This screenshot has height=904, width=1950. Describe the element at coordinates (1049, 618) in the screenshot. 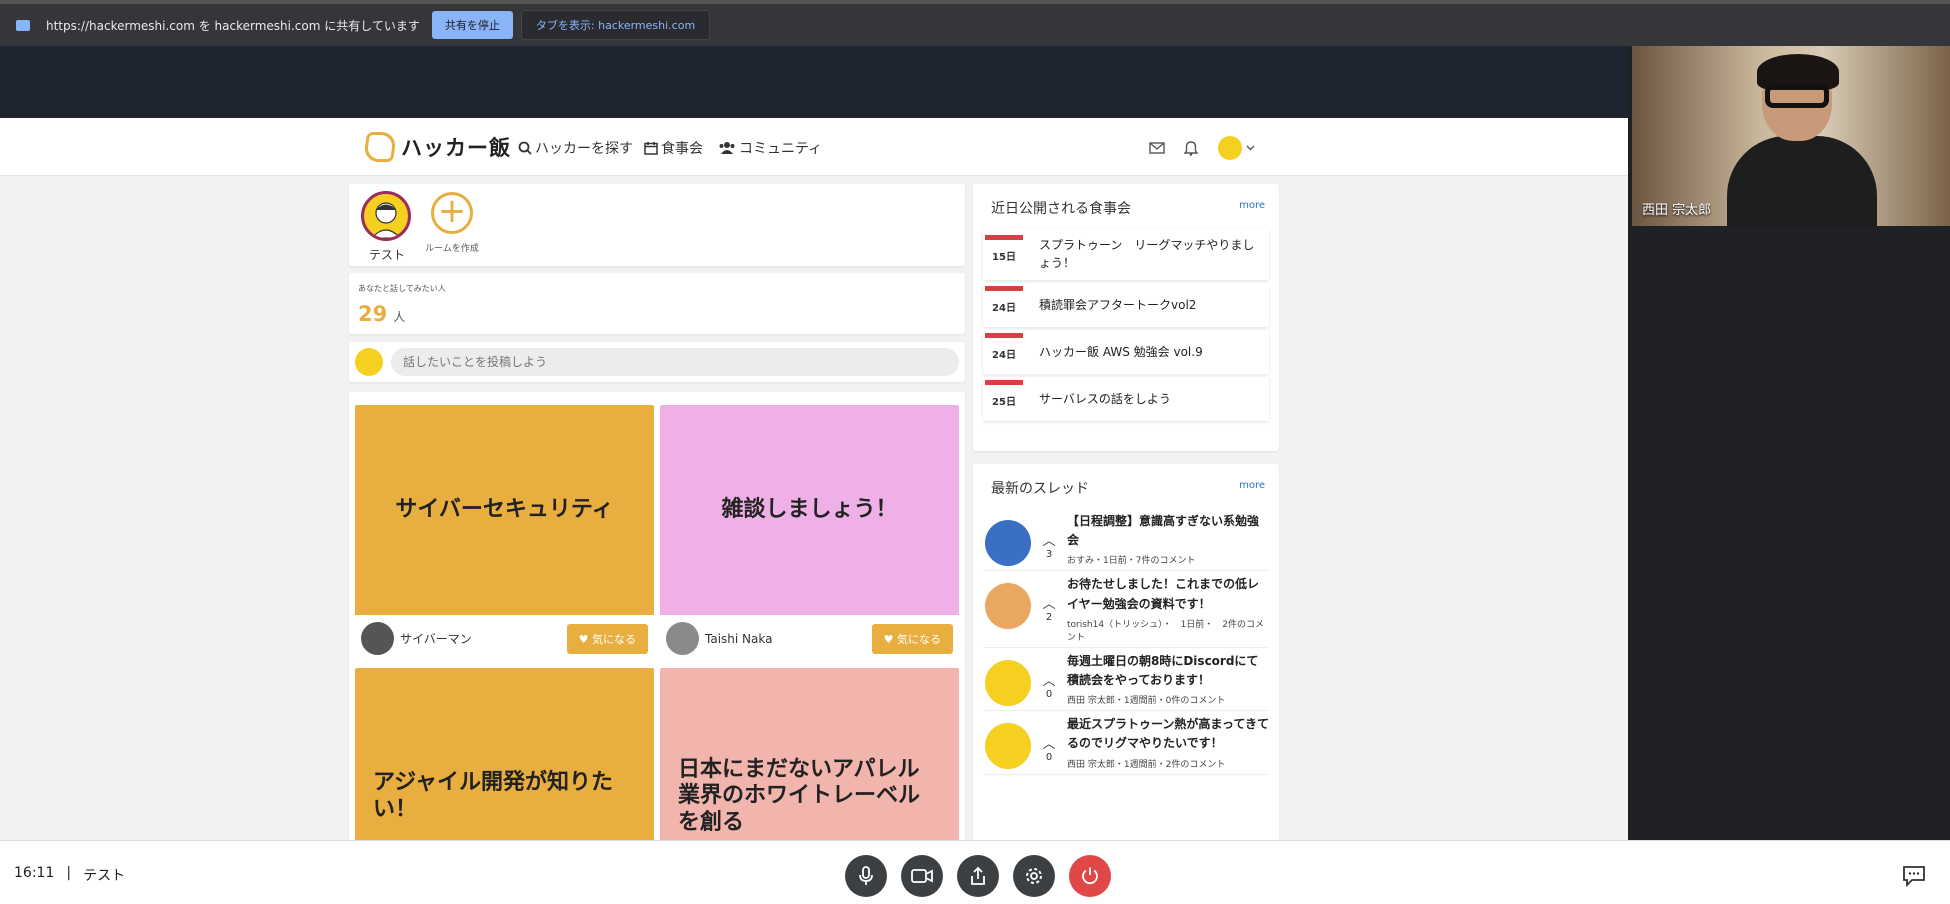

I see `vote-count: 2` at that location.